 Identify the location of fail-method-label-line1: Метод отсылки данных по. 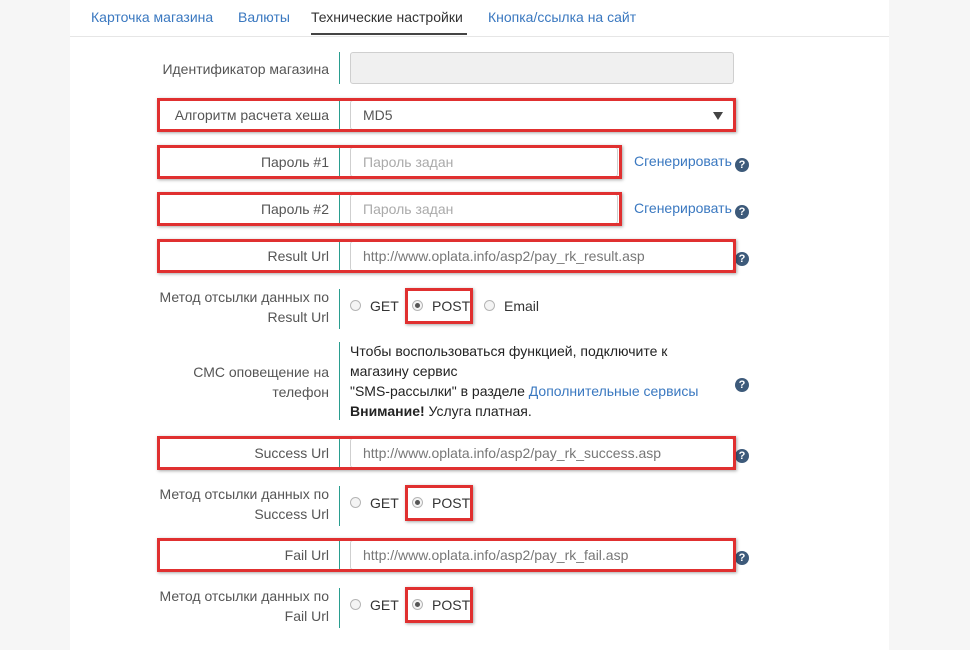
(244, 596).